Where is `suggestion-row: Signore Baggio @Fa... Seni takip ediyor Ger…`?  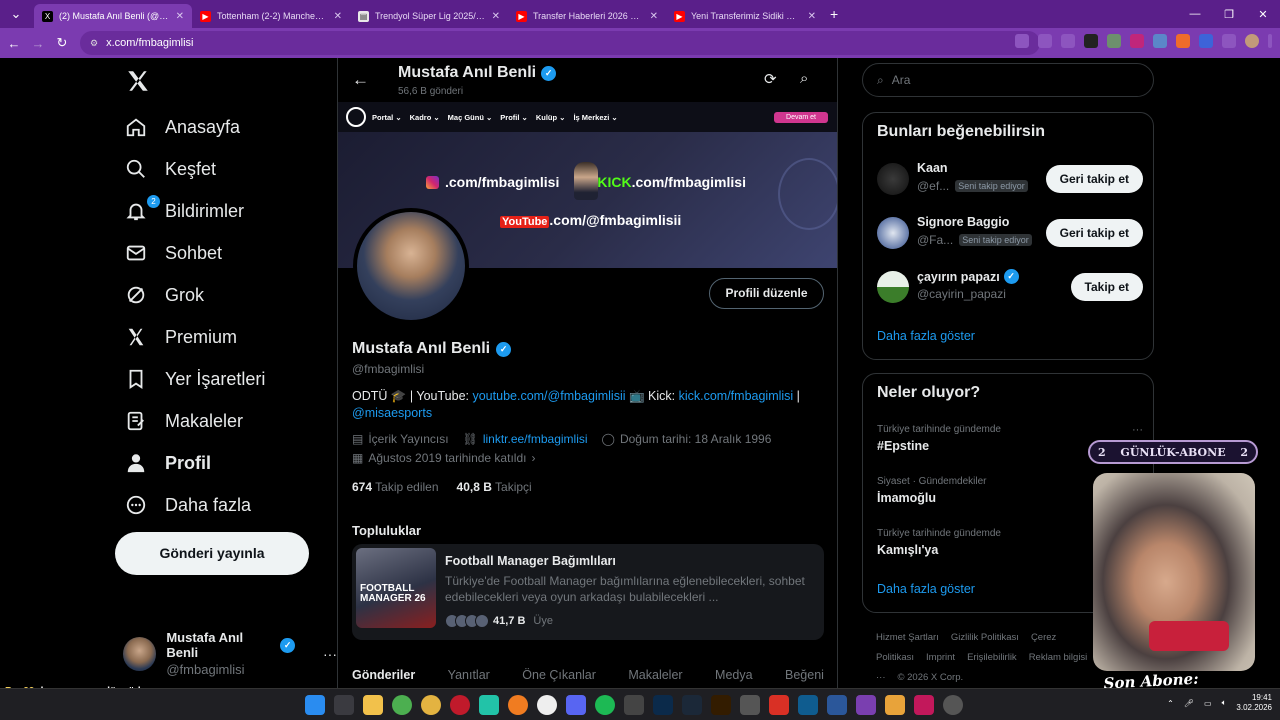 suggestion-row: Signore Baggio @Fa... Seni takip ediyor Ger… is located at coordinates (1010, 234).